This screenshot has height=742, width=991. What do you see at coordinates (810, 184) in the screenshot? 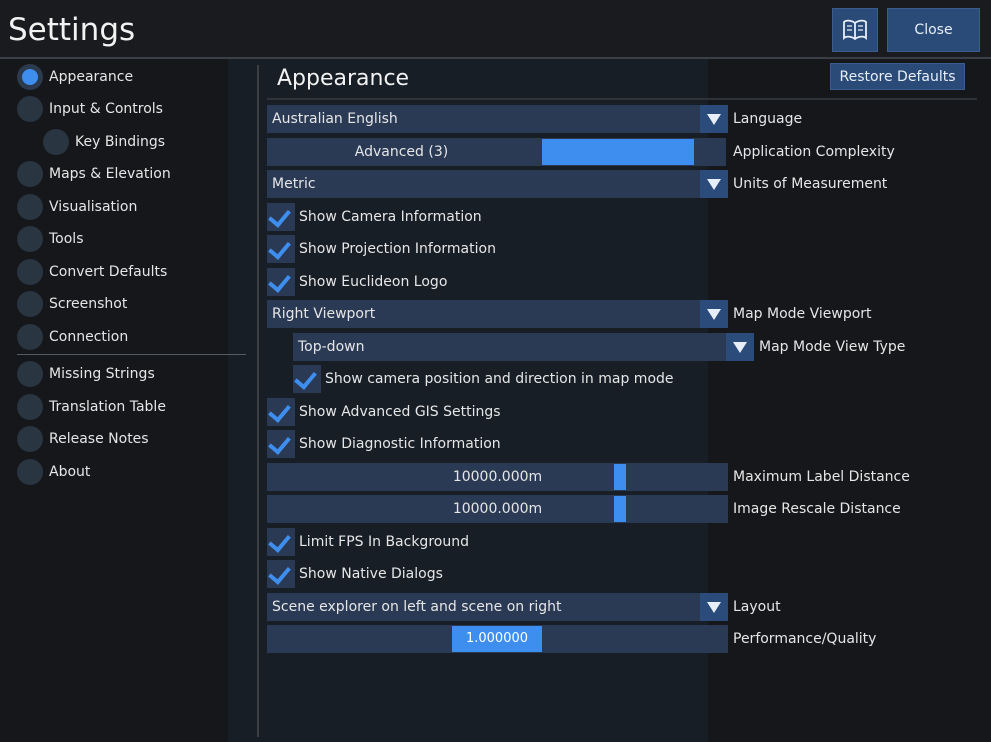
I see `units-label: Units of Measurement` at bounding box center [810, 184].